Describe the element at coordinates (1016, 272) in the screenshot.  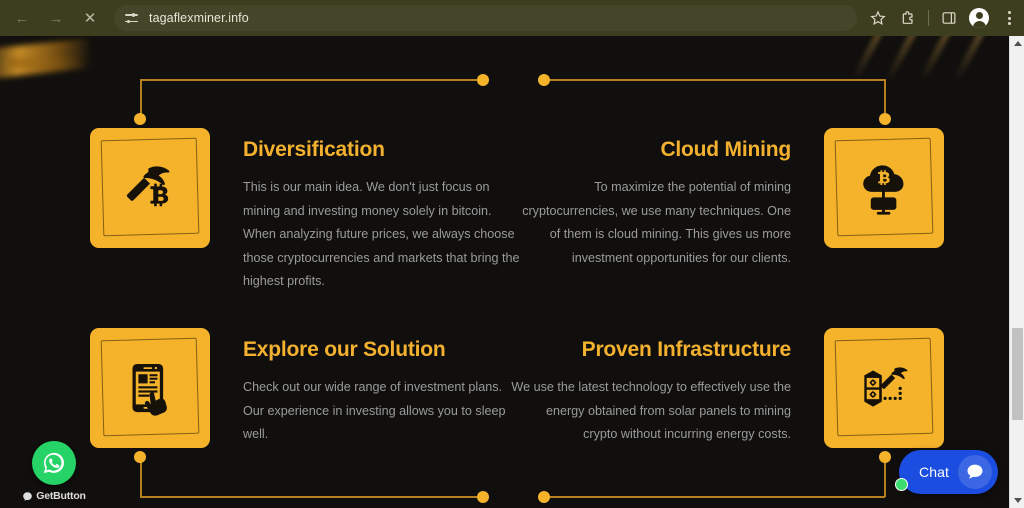
I see `page-scrollbar` at that location.